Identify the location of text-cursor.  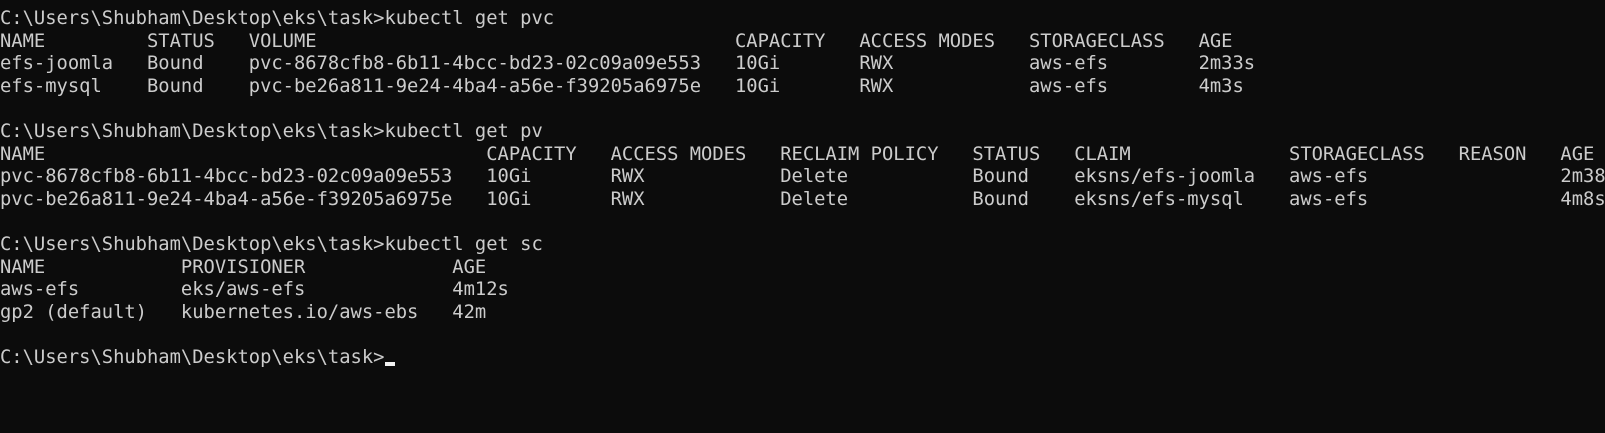
(390, 363).